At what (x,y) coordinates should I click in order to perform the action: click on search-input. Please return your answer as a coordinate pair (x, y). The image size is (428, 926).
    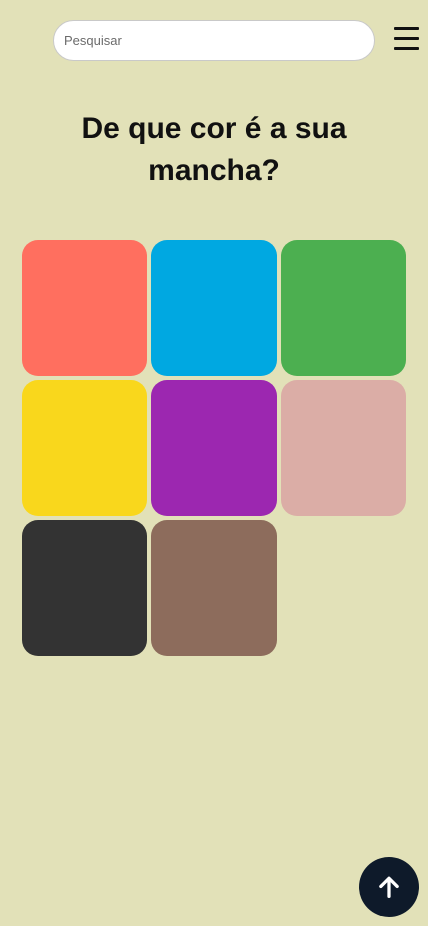
    Looking at the image, I should click on (214, 40).